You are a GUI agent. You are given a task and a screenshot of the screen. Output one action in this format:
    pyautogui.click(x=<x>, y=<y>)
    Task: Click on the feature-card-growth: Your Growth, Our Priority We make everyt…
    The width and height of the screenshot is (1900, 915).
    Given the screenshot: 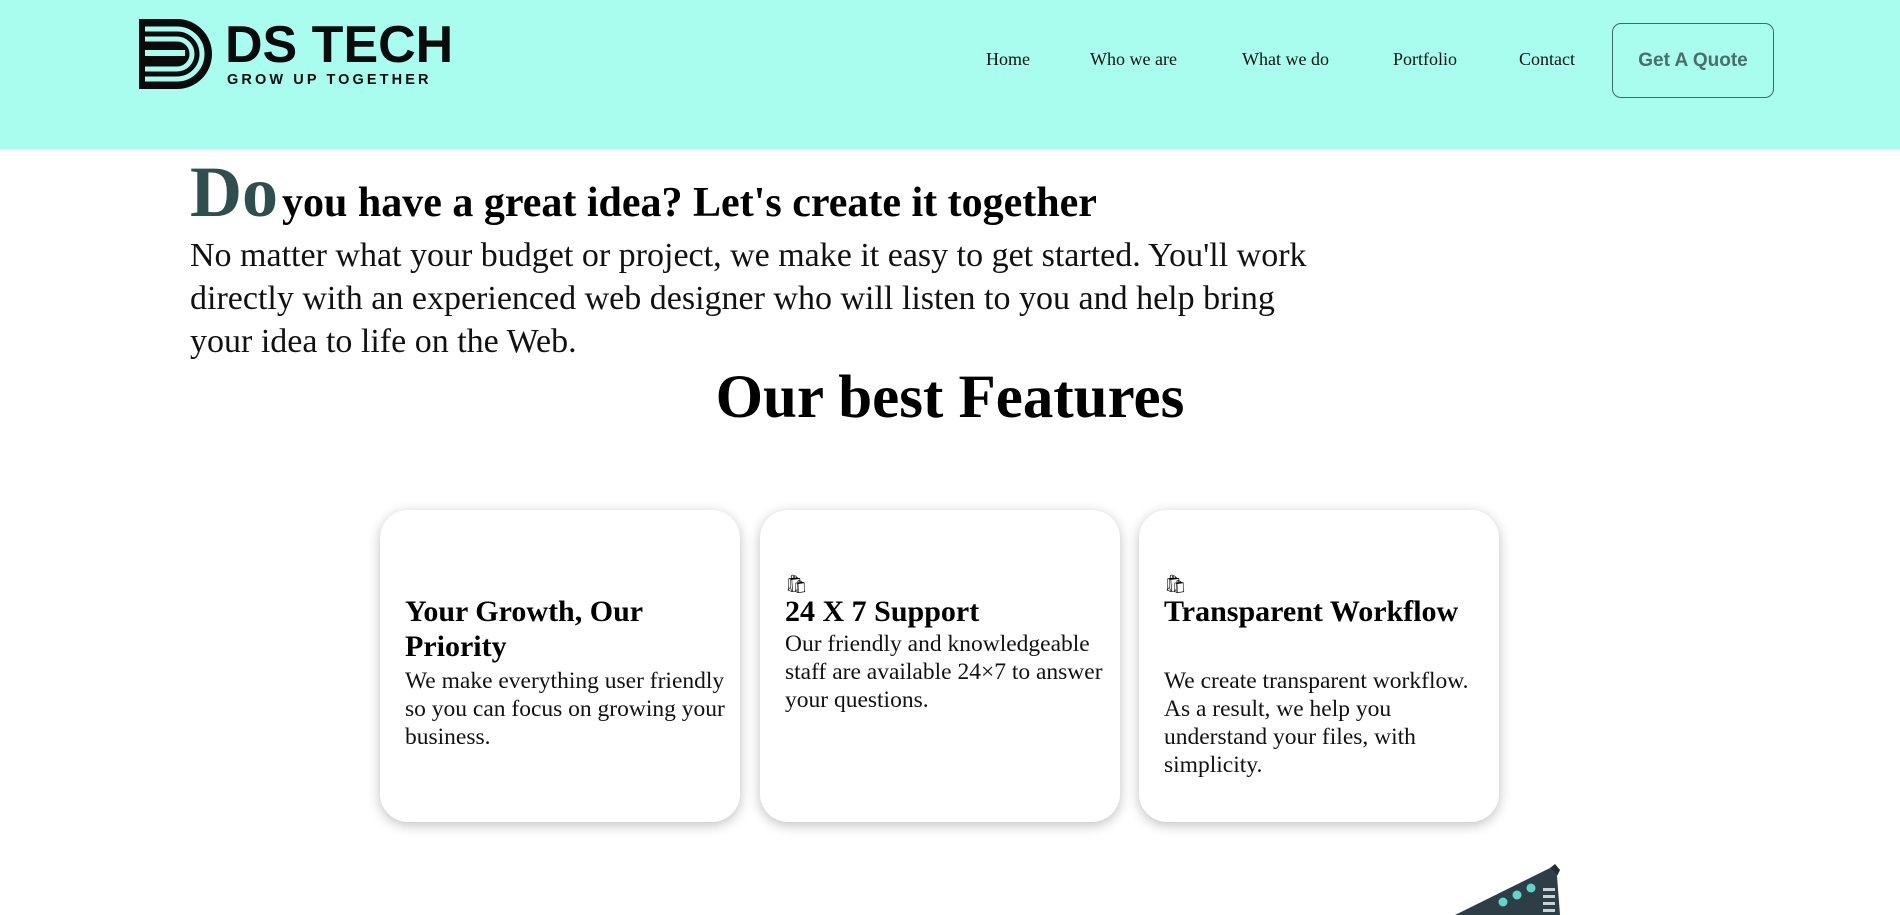 What is the action you would take?
    pyautogui.click(x=560, y=666)
    